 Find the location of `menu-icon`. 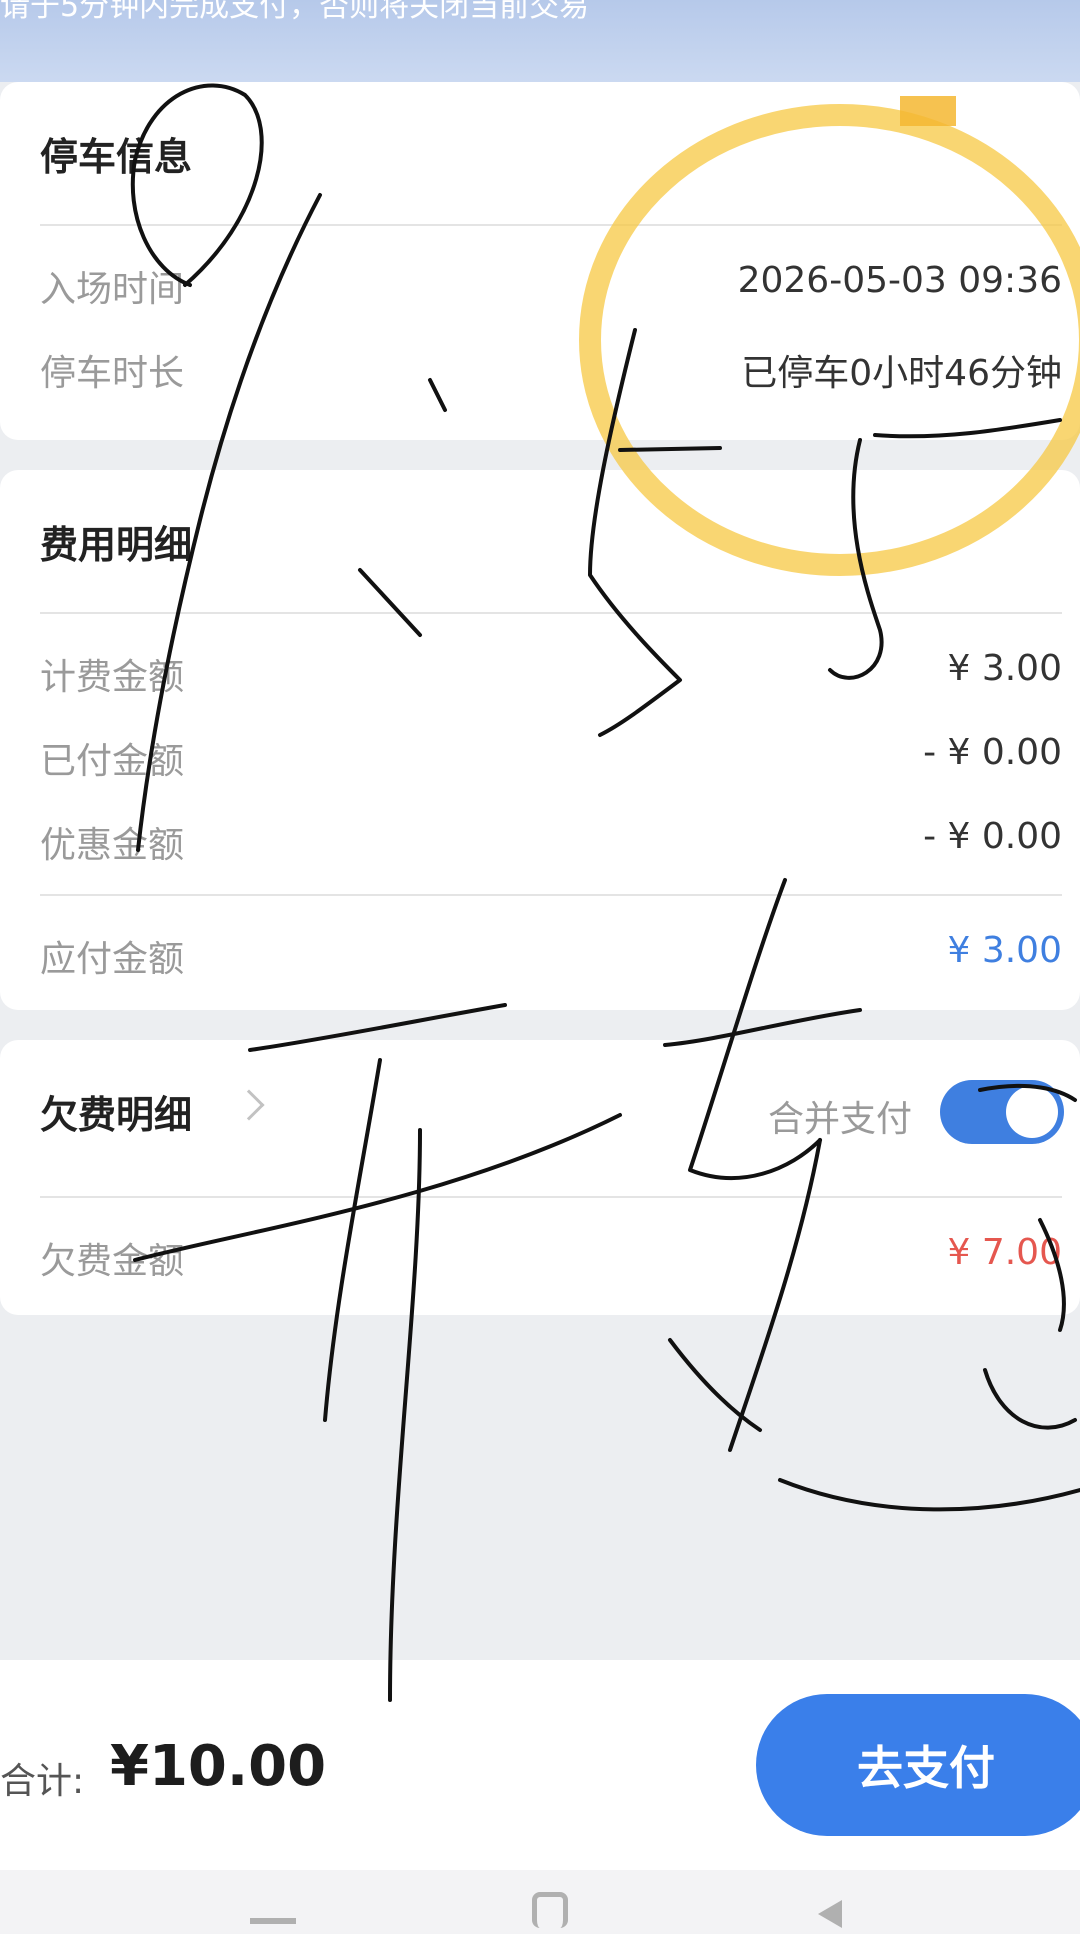

menu-icon is located at coordinates (273, 1921).